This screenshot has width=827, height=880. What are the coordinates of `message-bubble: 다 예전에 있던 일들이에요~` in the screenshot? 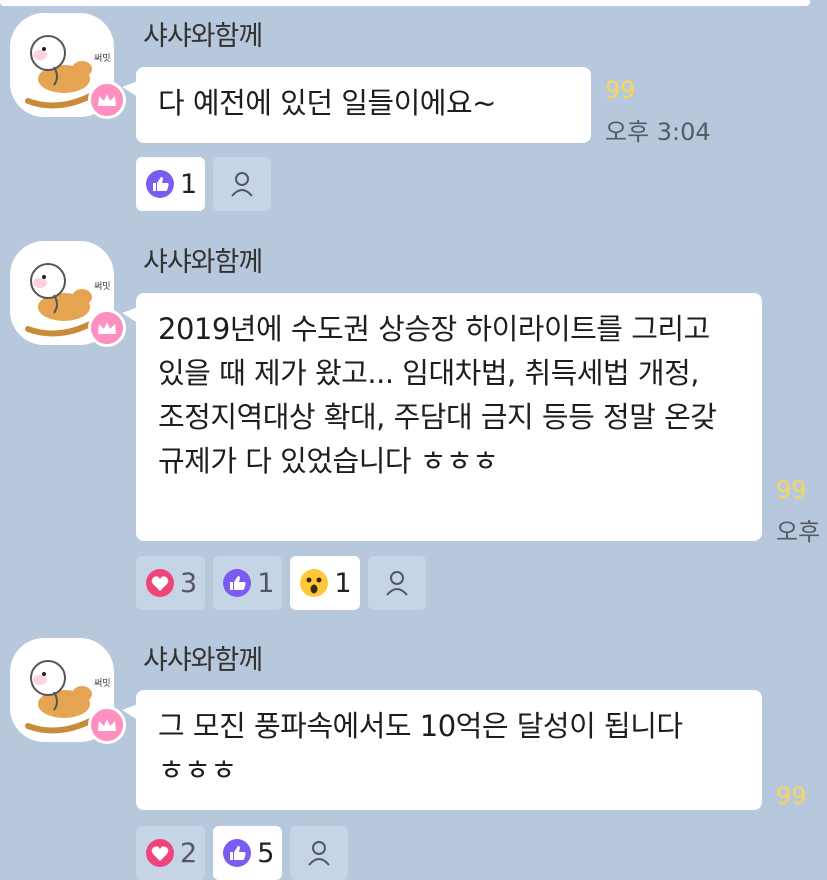 It's located at (356, 105).